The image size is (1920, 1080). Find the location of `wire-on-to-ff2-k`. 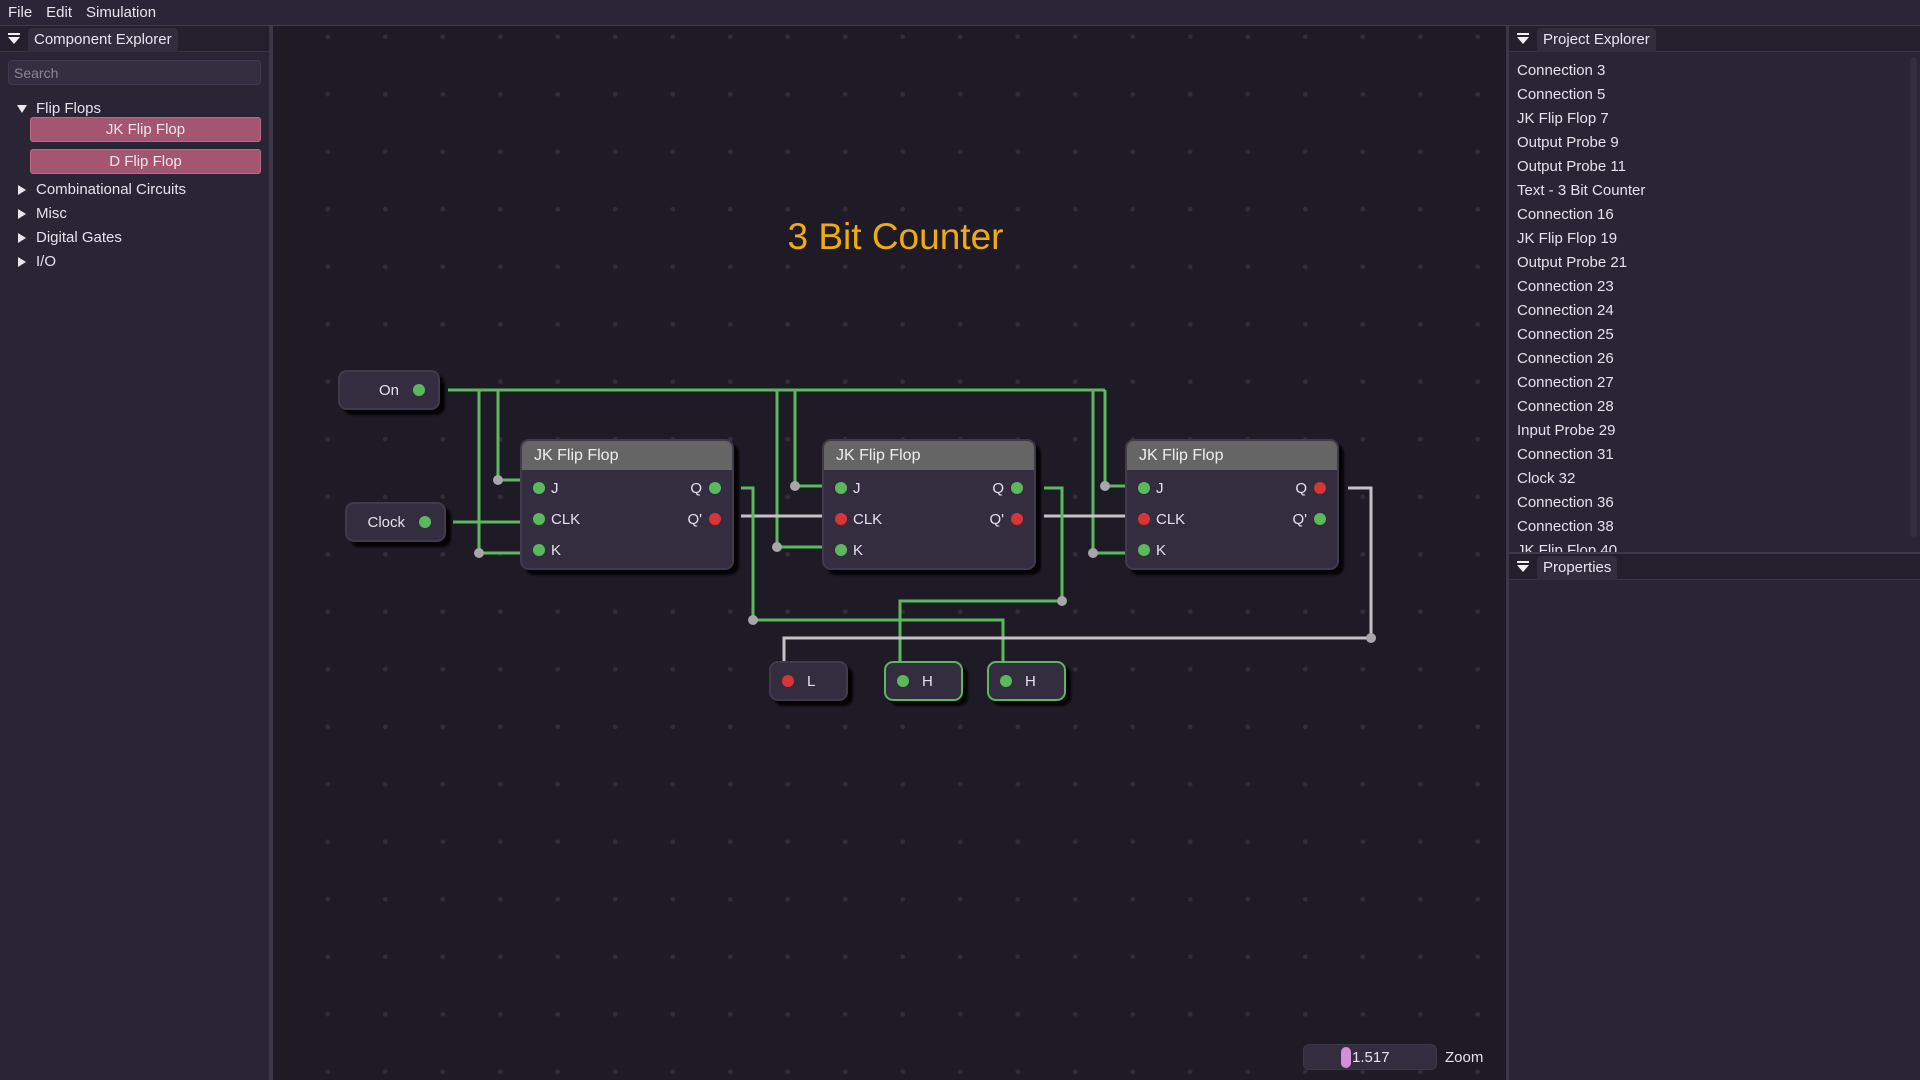

wire-on-to-ff2-k is located at coordinates (798, 469).